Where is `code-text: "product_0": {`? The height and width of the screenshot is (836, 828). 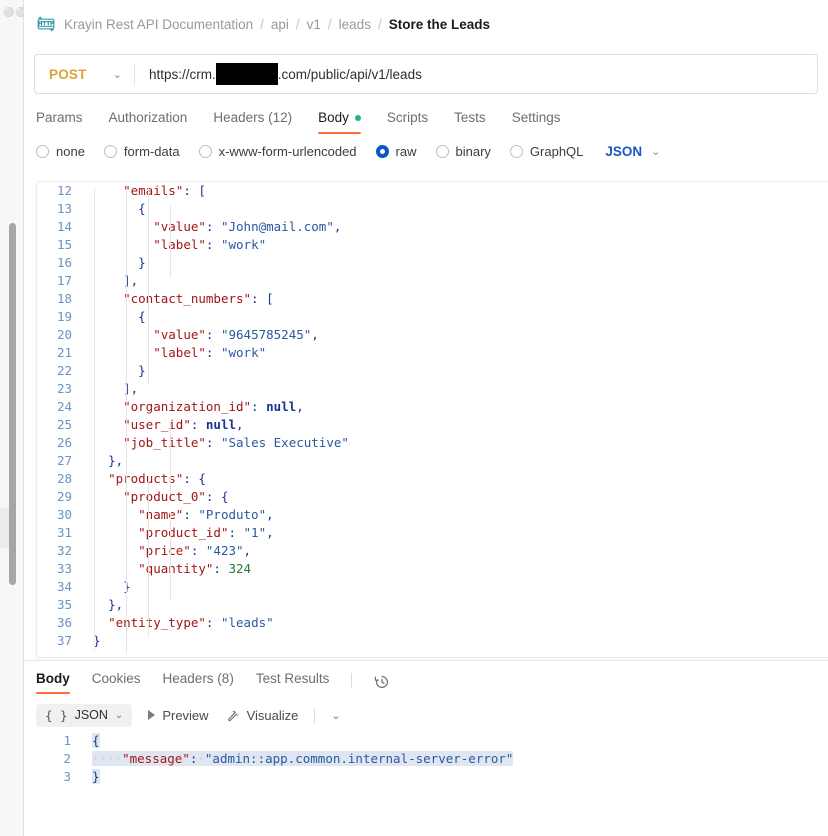 code-text: "product_0": { is located at coordinates (155, 497).